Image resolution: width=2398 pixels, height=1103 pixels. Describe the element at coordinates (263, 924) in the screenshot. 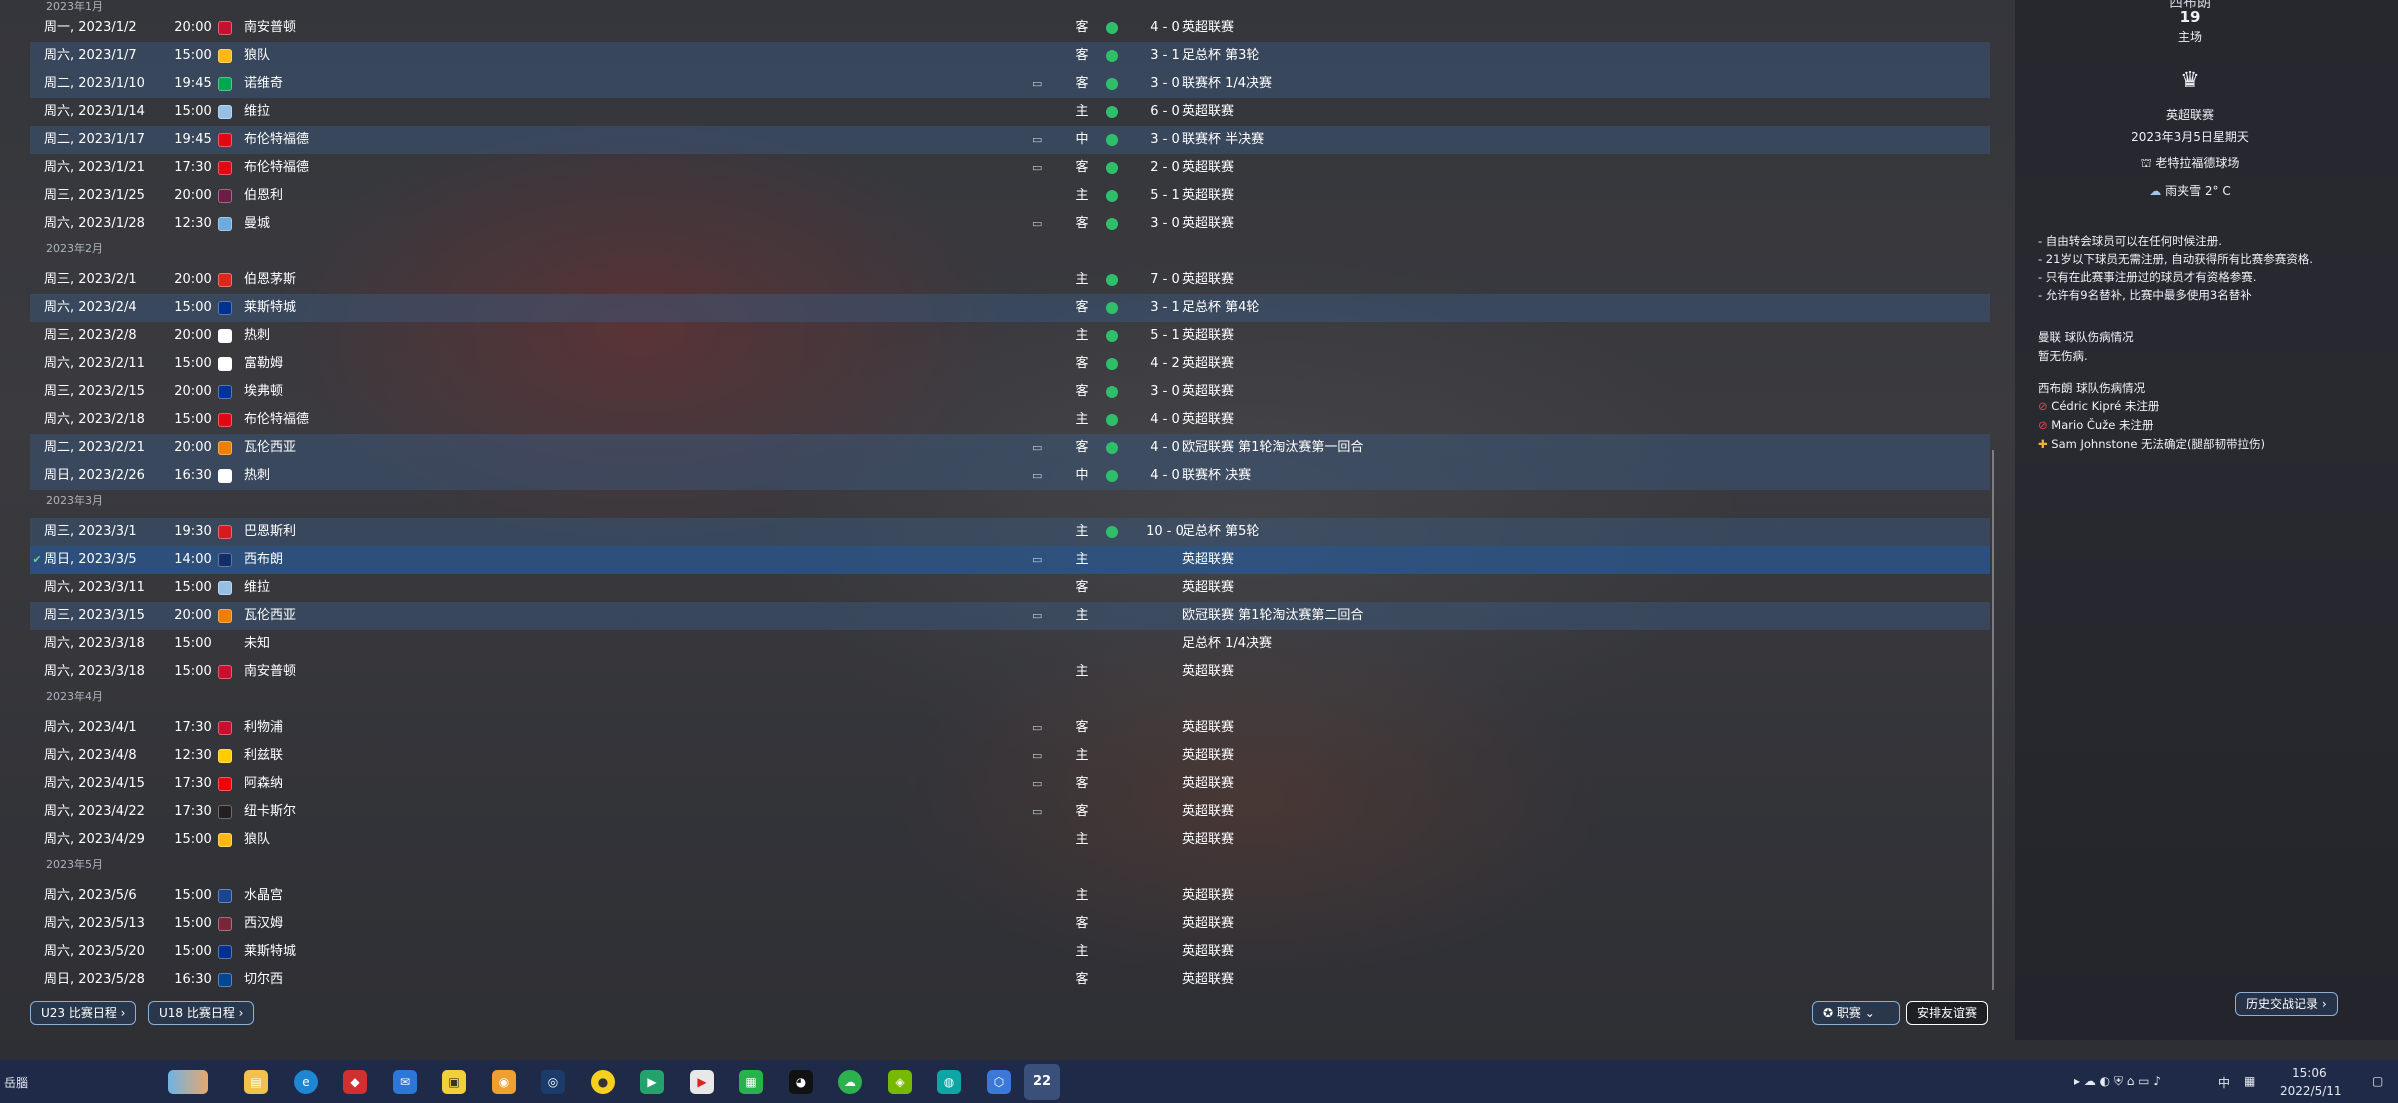

I see `opponent-name: 西汉姆` at that location.